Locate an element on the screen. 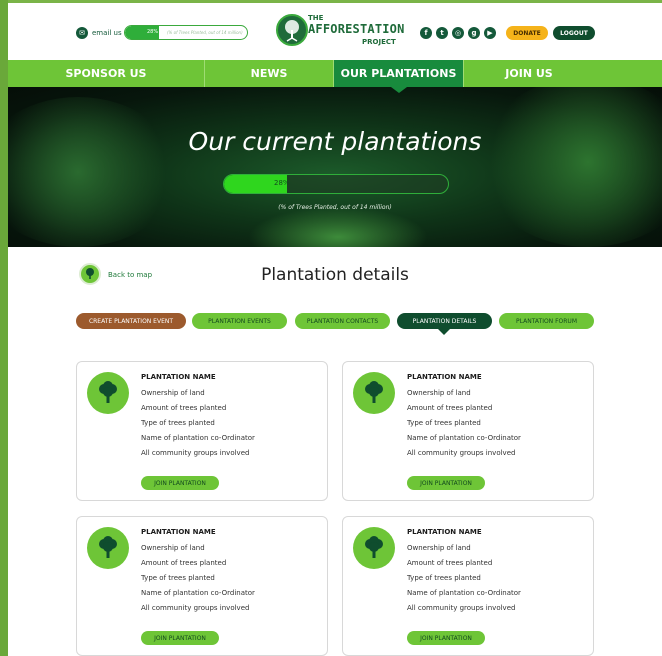 Image resolution: width=662 pixels, height=656 pixels. header-progress-note: (% of Trees Planted, out of 14 million) is located at coordinates (205, 32).